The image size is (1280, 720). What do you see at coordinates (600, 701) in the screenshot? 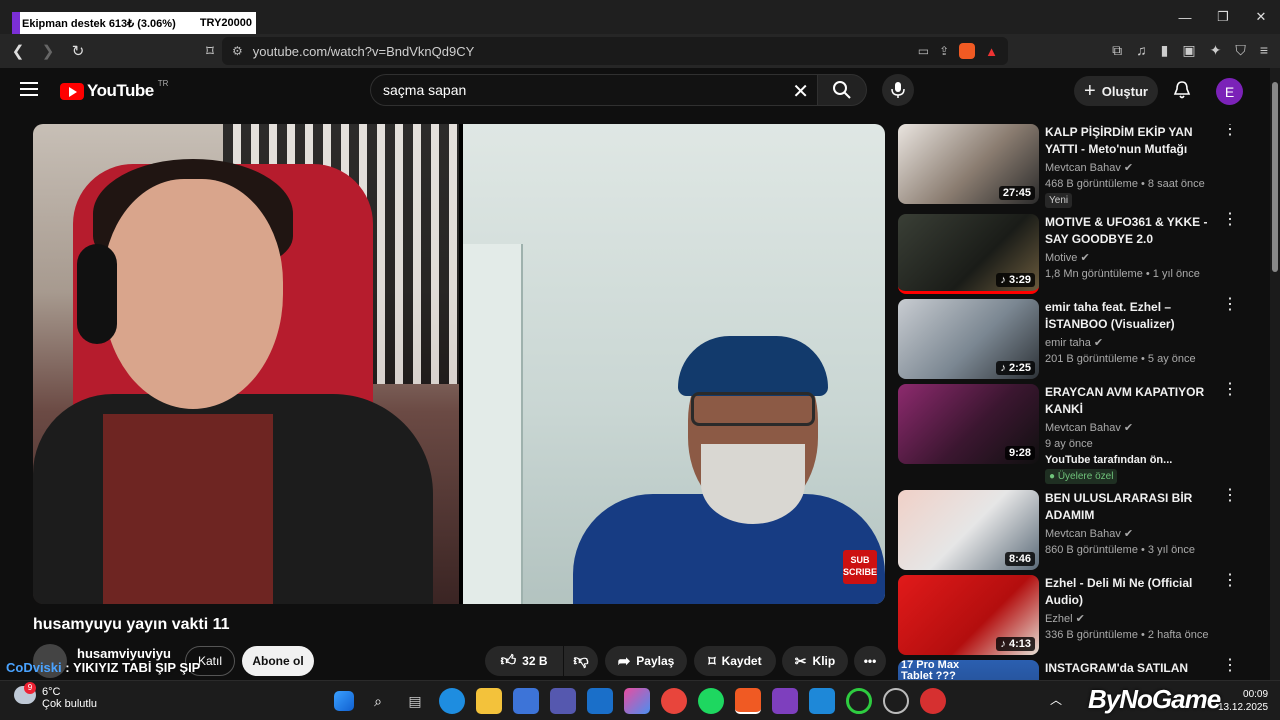
I see `outlook-icon` at bounding box center [600, 701].